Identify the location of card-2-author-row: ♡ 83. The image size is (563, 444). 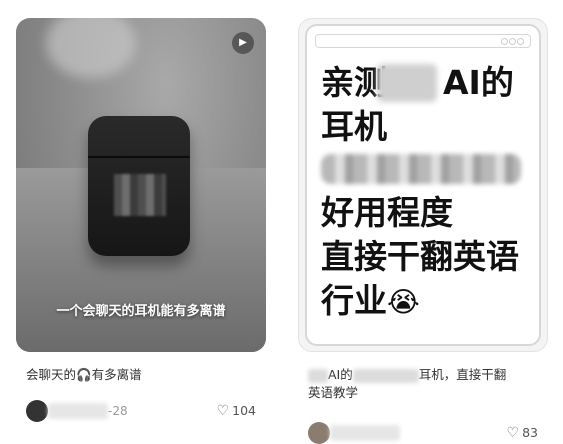
(428, 433).